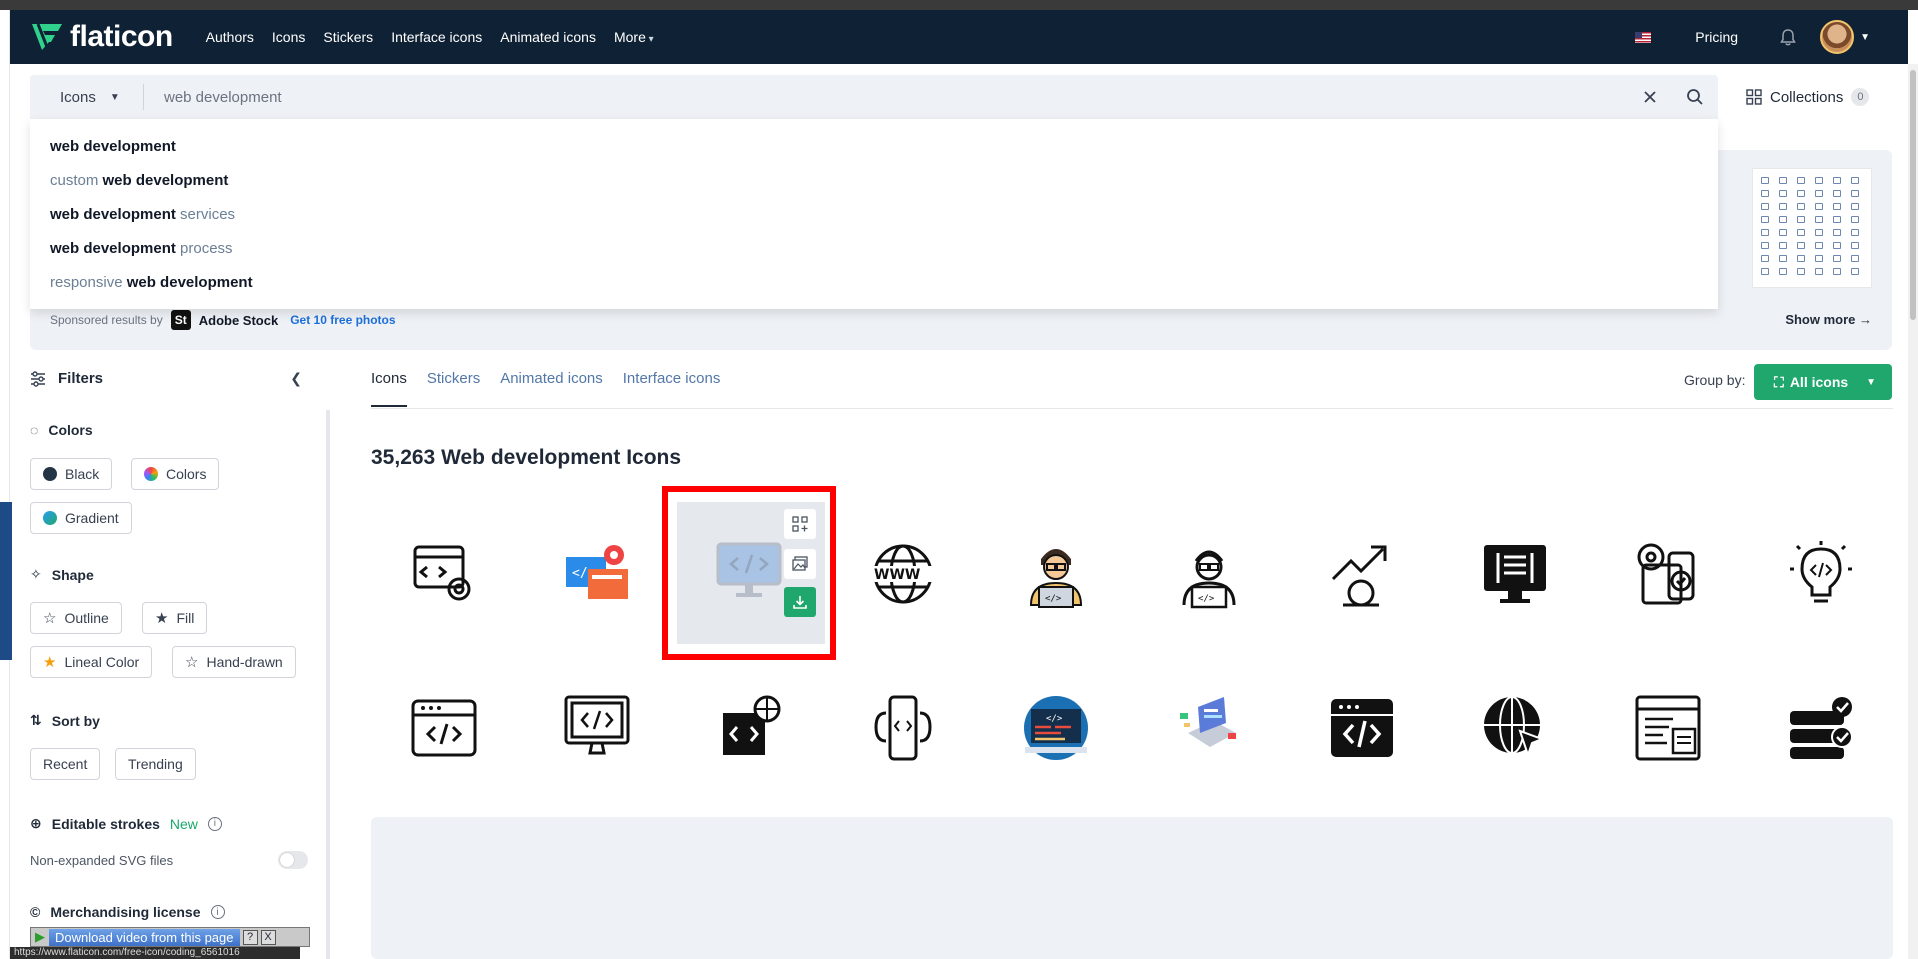  What do you see at coordinates (1837, 37) in the screenshot?
I see `user-avatar` at bounding box center [1837, 37].